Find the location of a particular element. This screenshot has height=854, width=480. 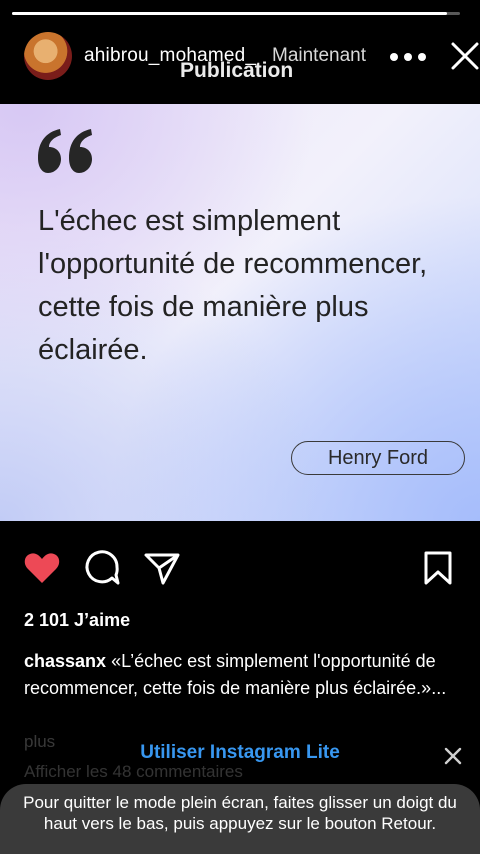

caption-username: chassanx is located at coordinates (65, 661).